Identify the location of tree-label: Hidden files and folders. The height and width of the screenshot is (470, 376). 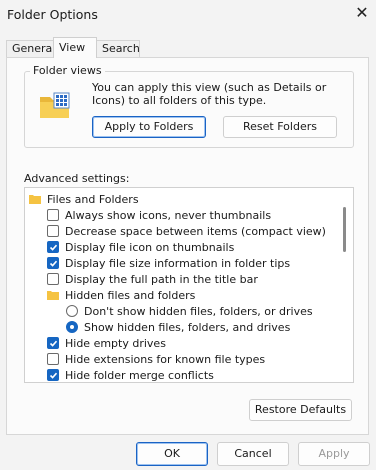
(130, 295).